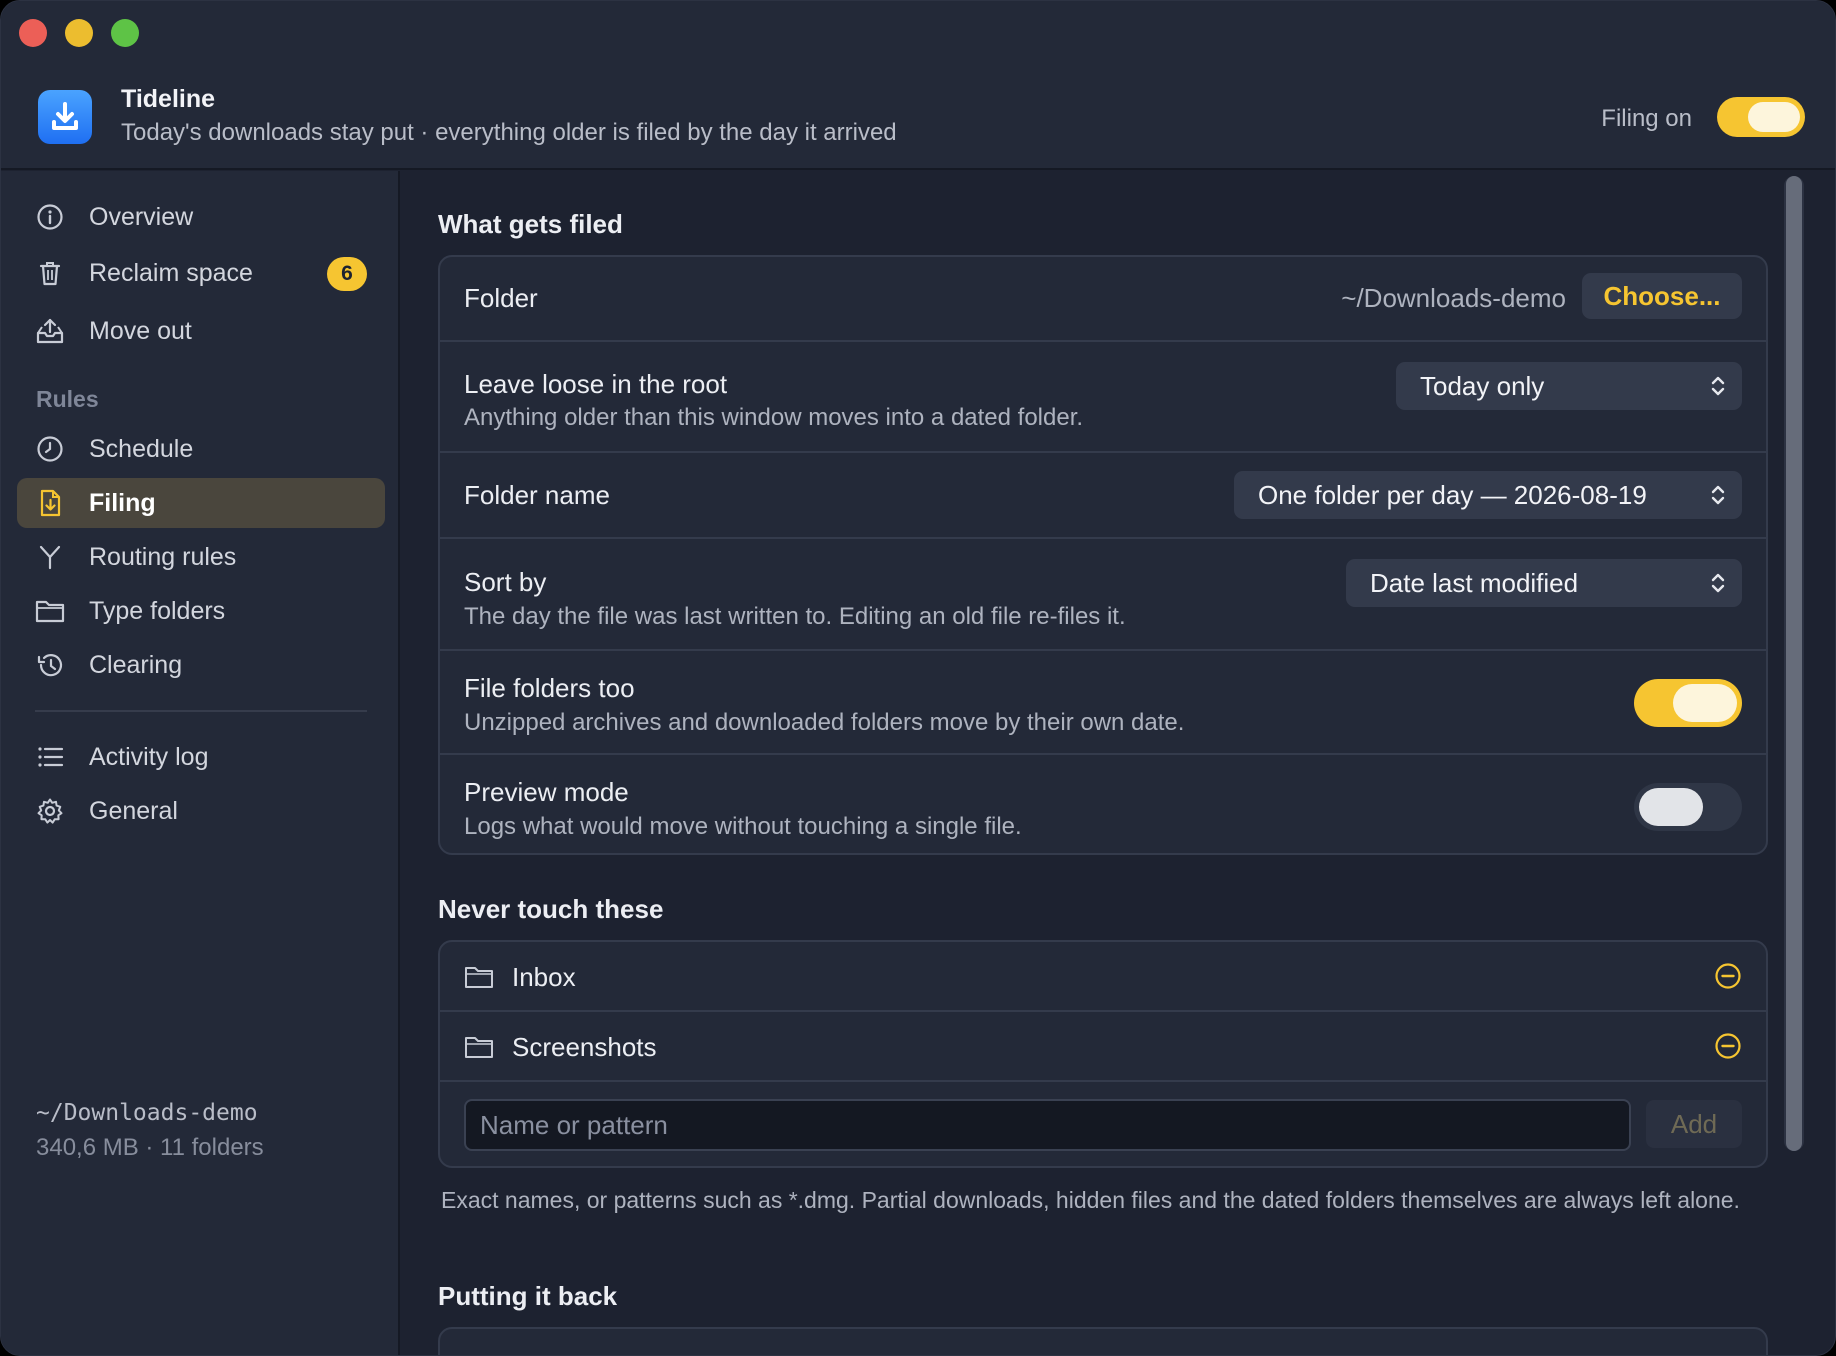  I want to click on exclusion-row: Screenshots, so click(1103, 1047).